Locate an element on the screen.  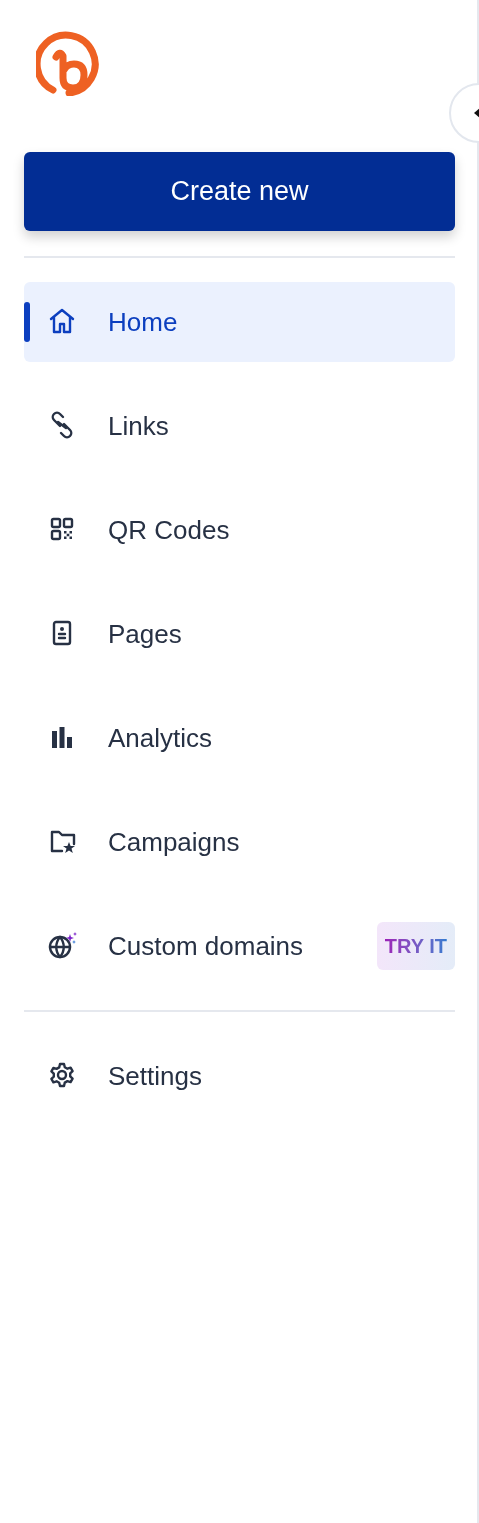
nav-item: Analytics is located at coordinates (239, 738).